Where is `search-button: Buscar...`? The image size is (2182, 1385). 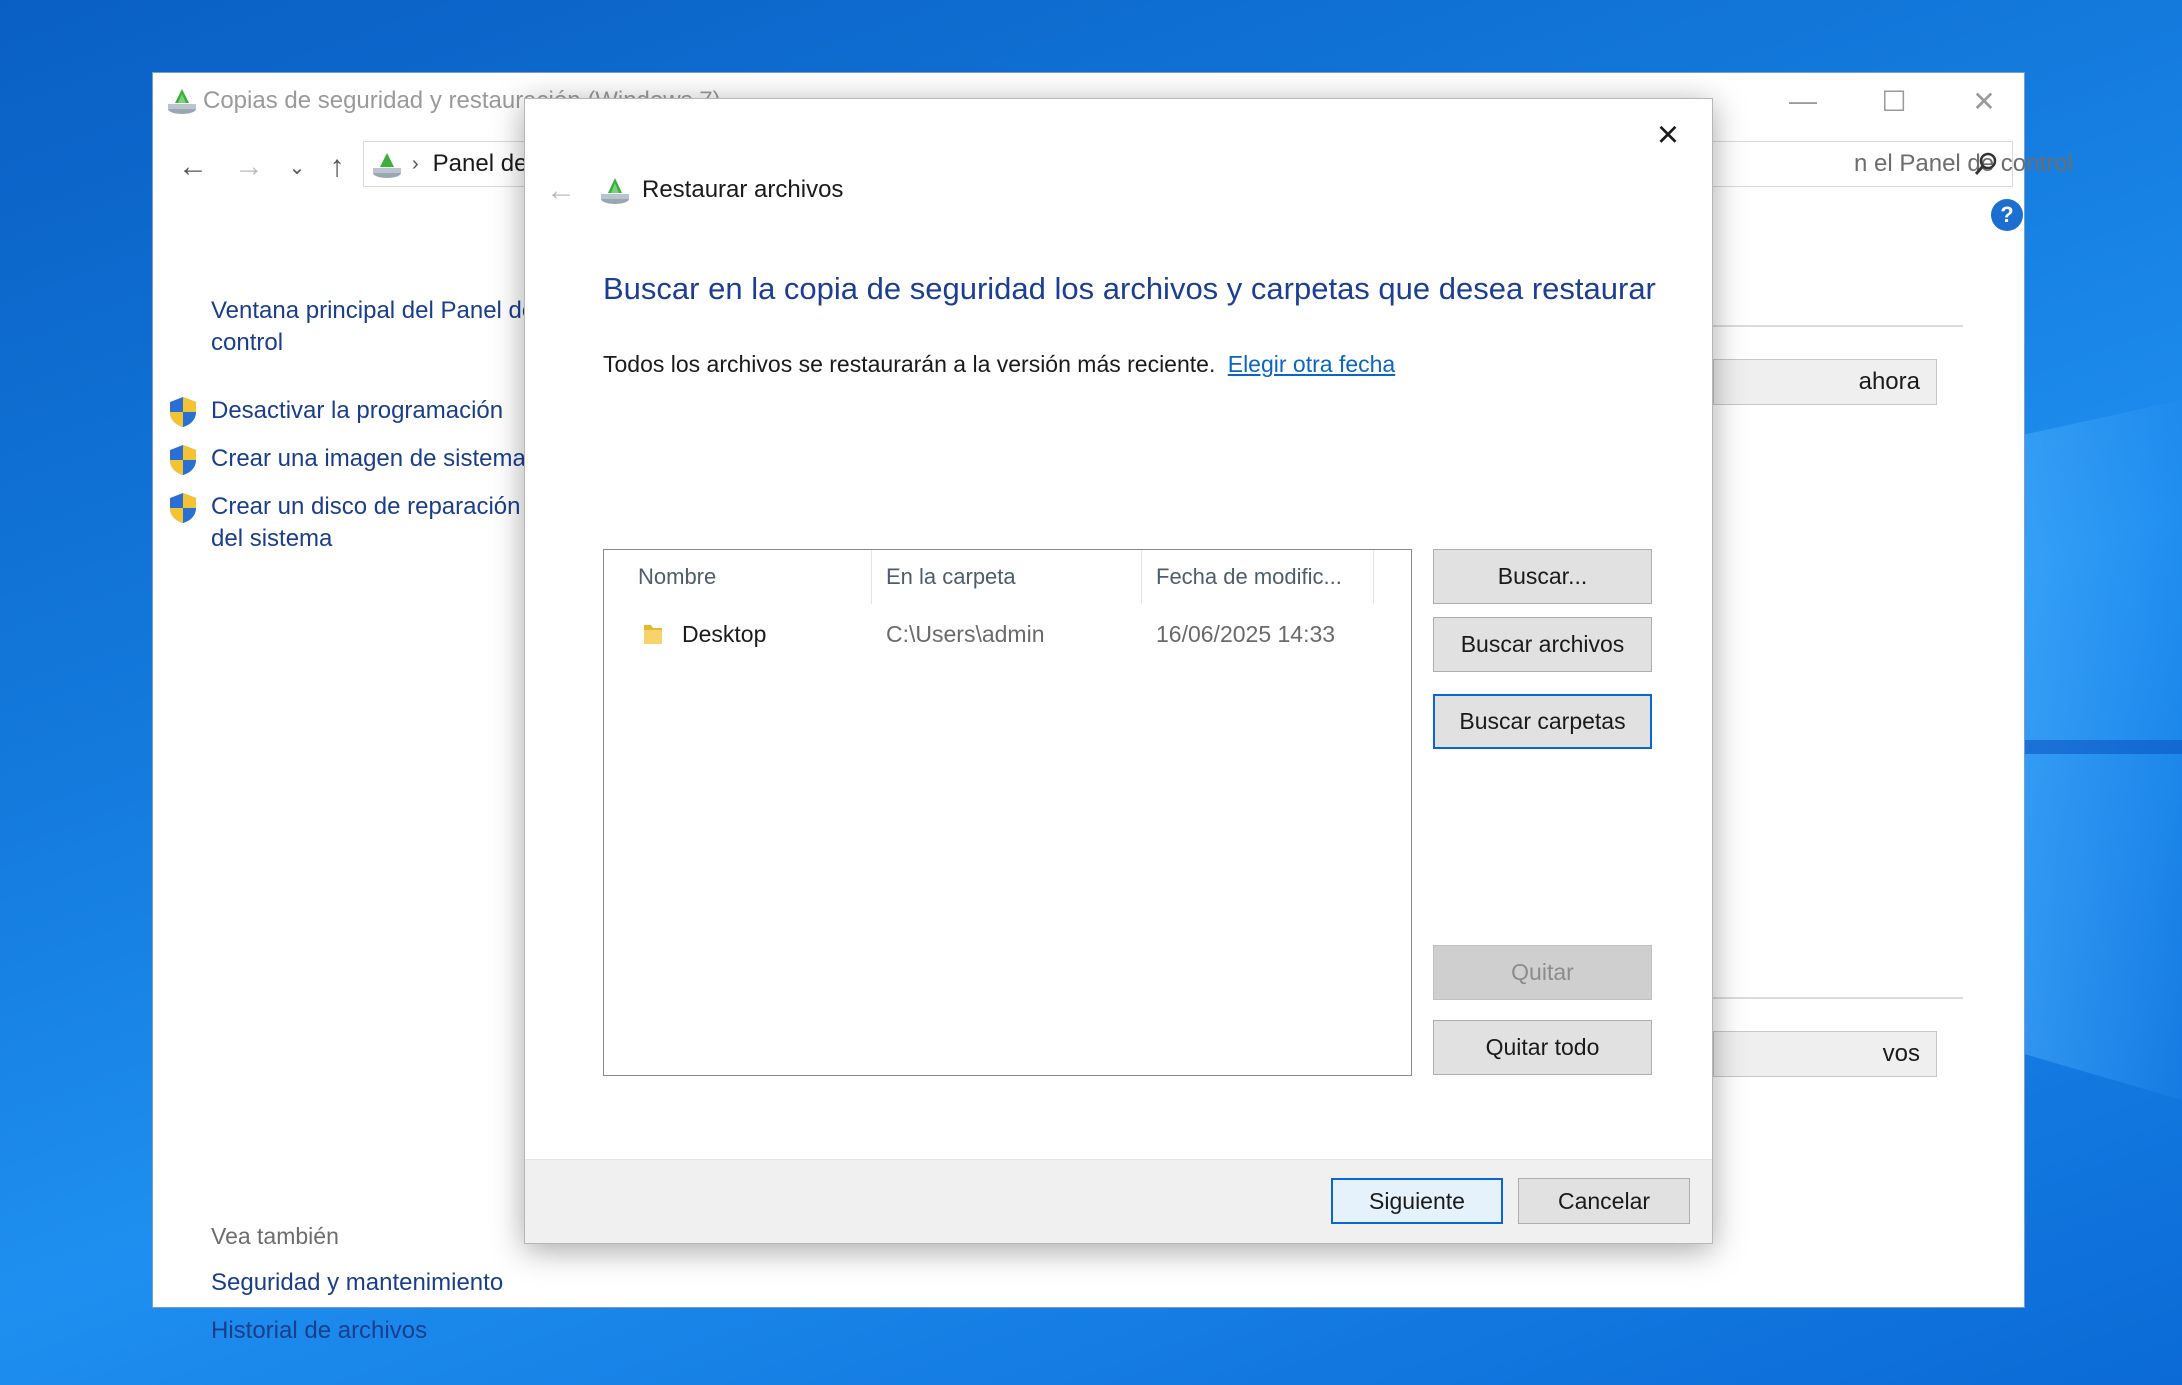 search-button: Buscar... is located at coordinates (1542, 576).